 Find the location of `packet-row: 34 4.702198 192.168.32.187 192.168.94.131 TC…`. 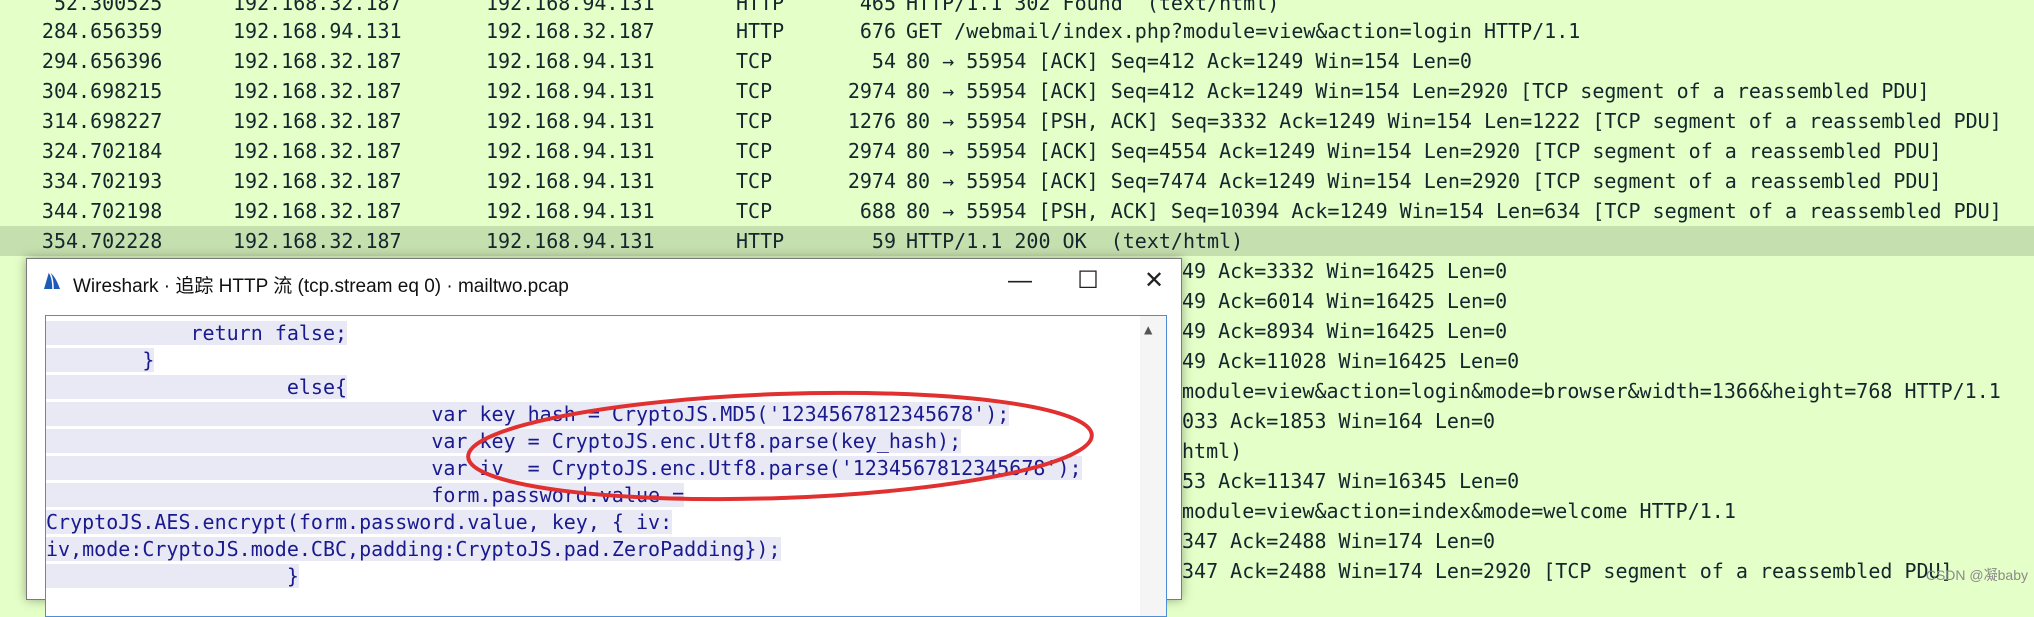

packet-row: 34 4.702198 192.168.32.187 192.168.94.131 TC… is located at coordinates (1017, 211).